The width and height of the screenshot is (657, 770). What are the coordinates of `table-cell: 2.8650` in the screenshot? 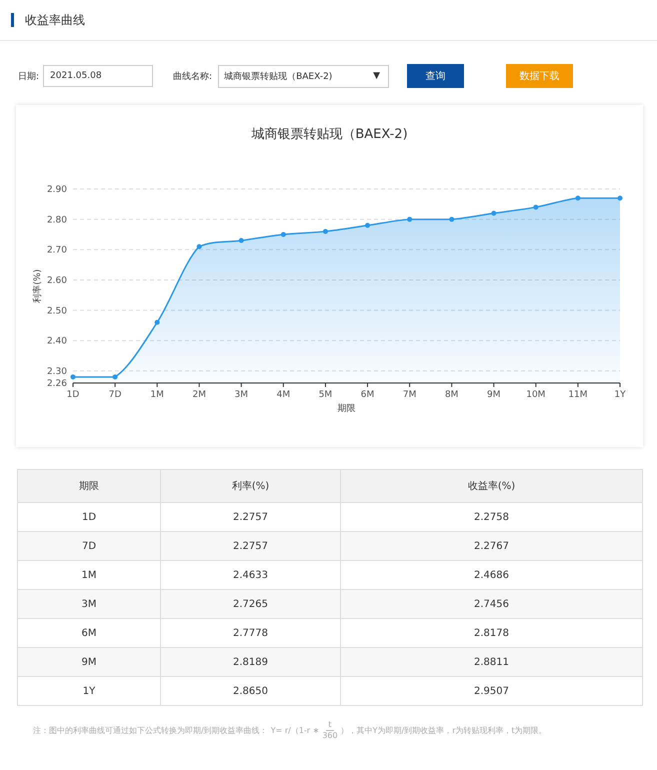 It's located at (250, 691).